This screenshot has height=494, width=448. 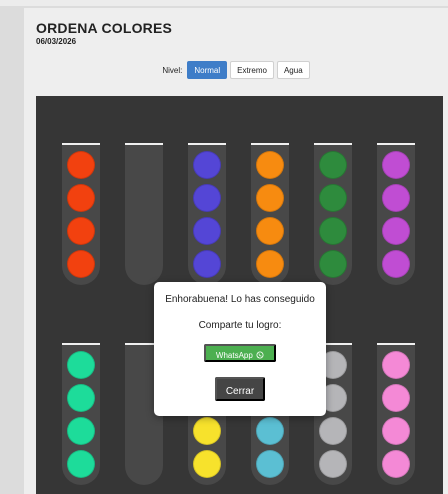 What do you see at coordinates (240, 299) in the screenshot?
I see `success-message: Enhorabuena! Lo has conseguido` at bounding box center [240, 299].